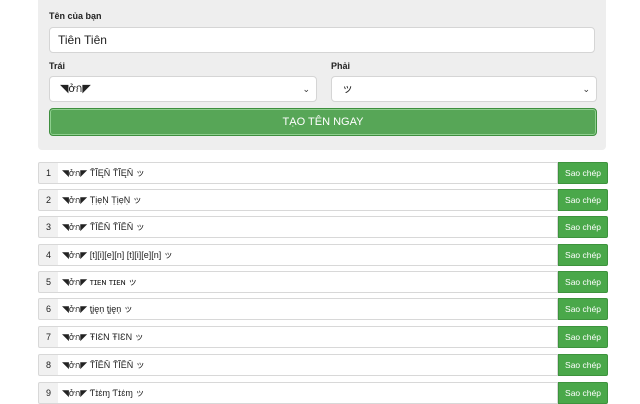  What do you see at coordinates (308, 337) in the screenshot?
I see `generated-name-field: ◥ởก◤ ŦIƐN ŦIƐN ッ` at bounding box center [308, 337].